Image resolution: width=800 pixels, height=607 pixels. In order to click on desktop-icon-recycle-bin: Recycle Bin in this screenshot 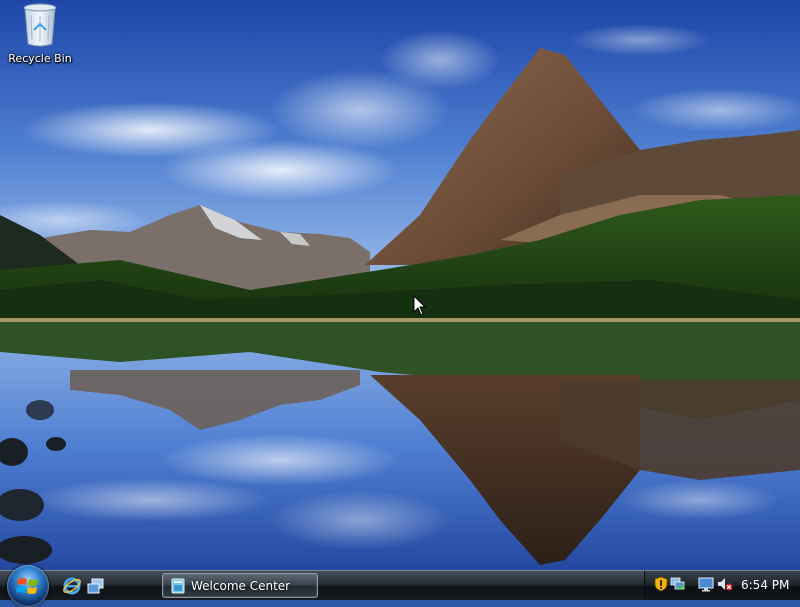, I will do `click(40, 37)`.